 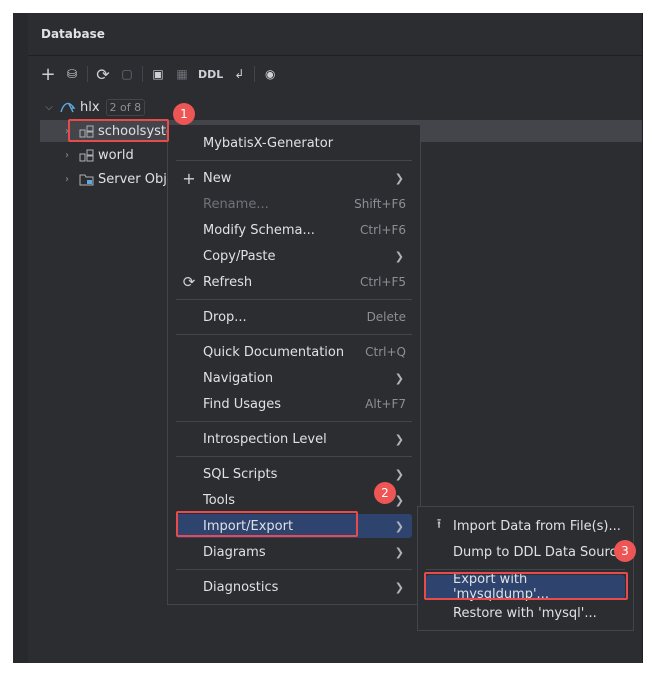 I want to click on callout-badge-2: 2, so click(x=385, y=493).